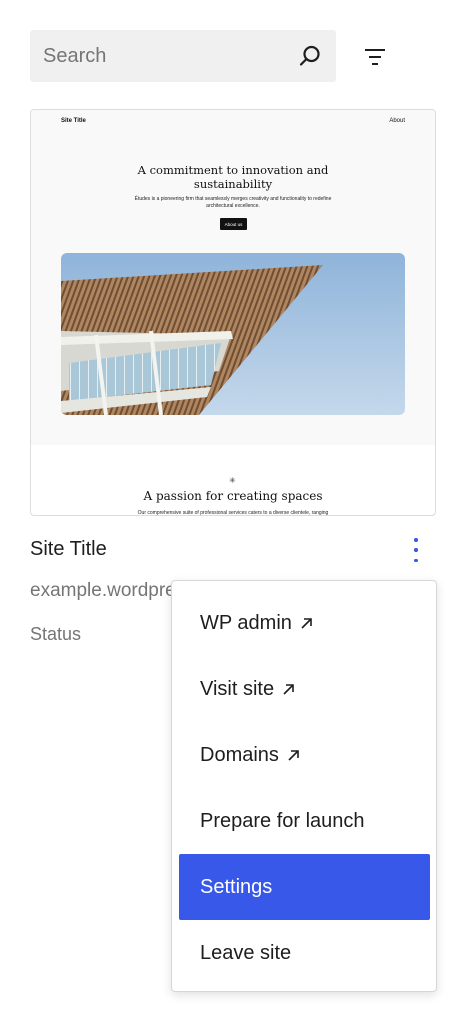 This screenshot has height=1024, width=471. Describe the element at coordinates (304, 887) in the screenshot. I see `menu-item-settings: Settings` at that location.